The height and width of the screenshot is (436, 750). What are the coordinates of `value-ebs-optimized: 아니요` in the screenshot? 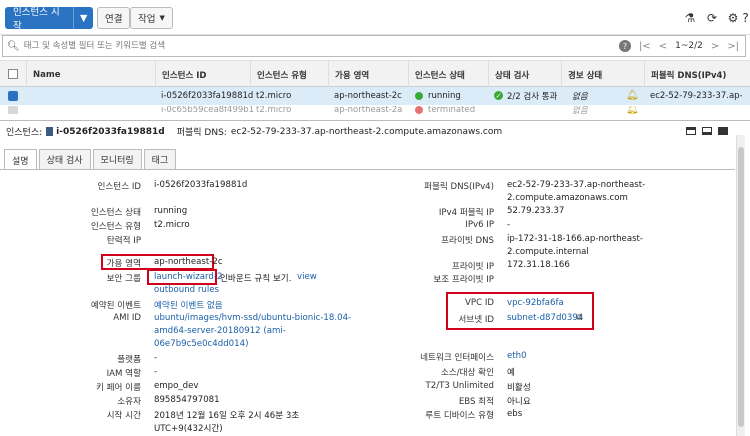 It's located at (519, 402).